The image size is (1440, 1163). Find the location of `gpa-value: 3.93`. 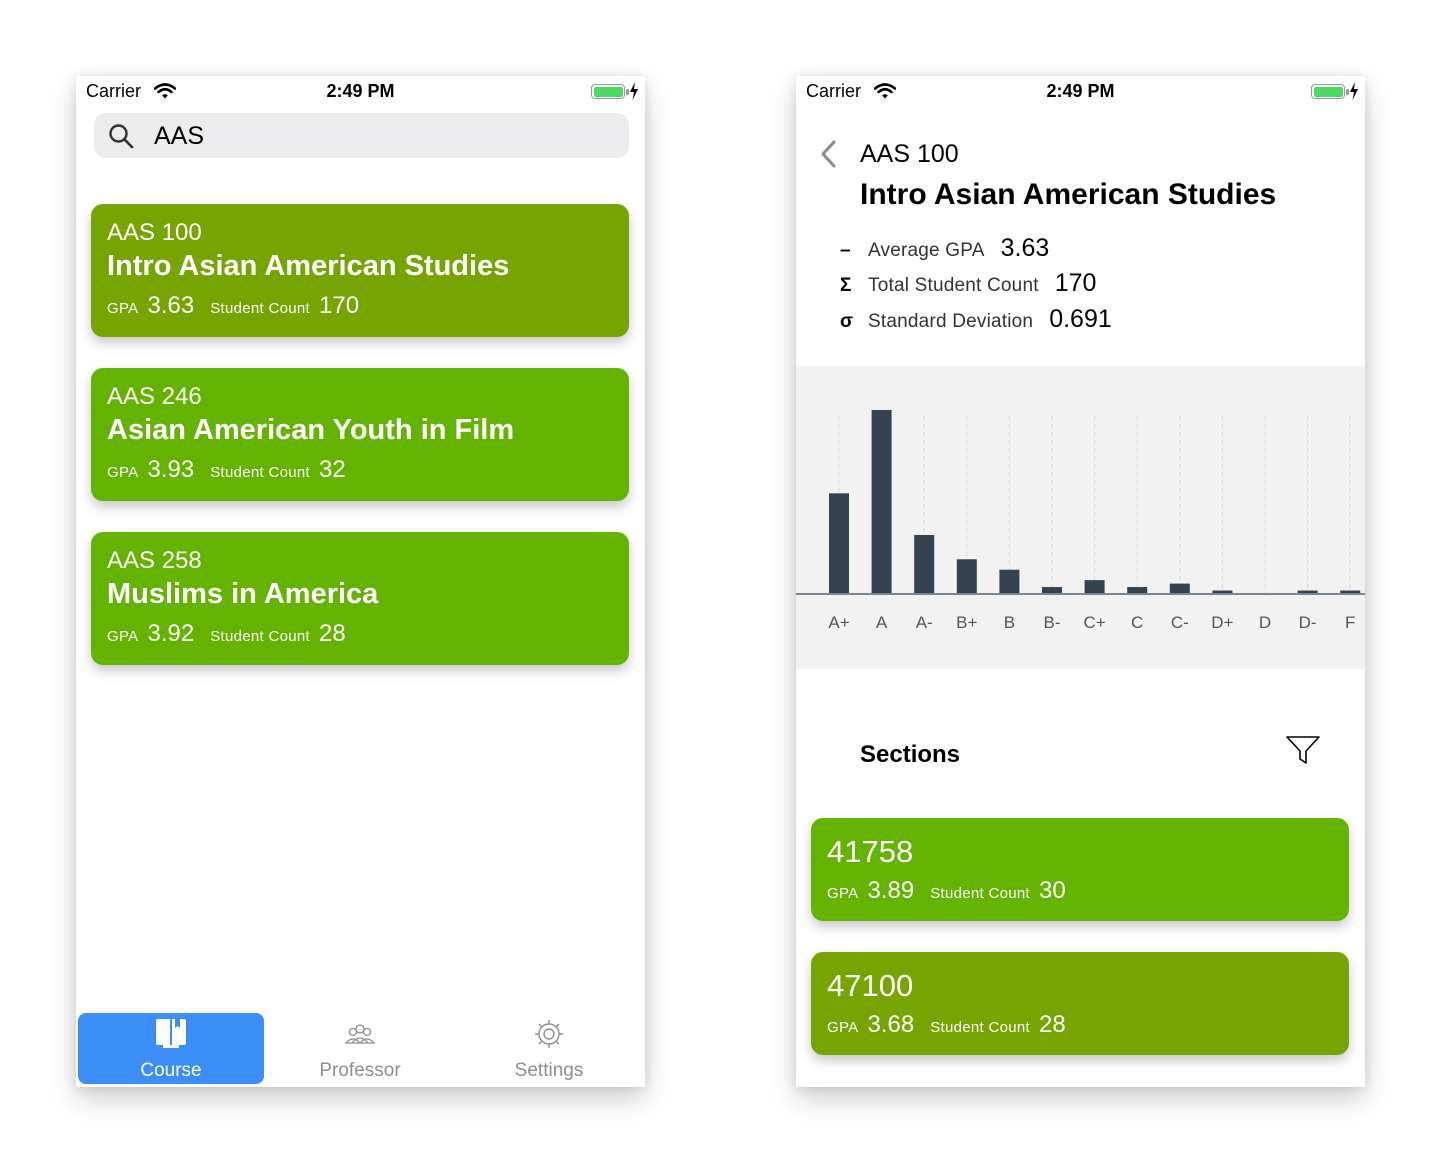

gpa-value: 3.93 is located at coordinates (171, 469).